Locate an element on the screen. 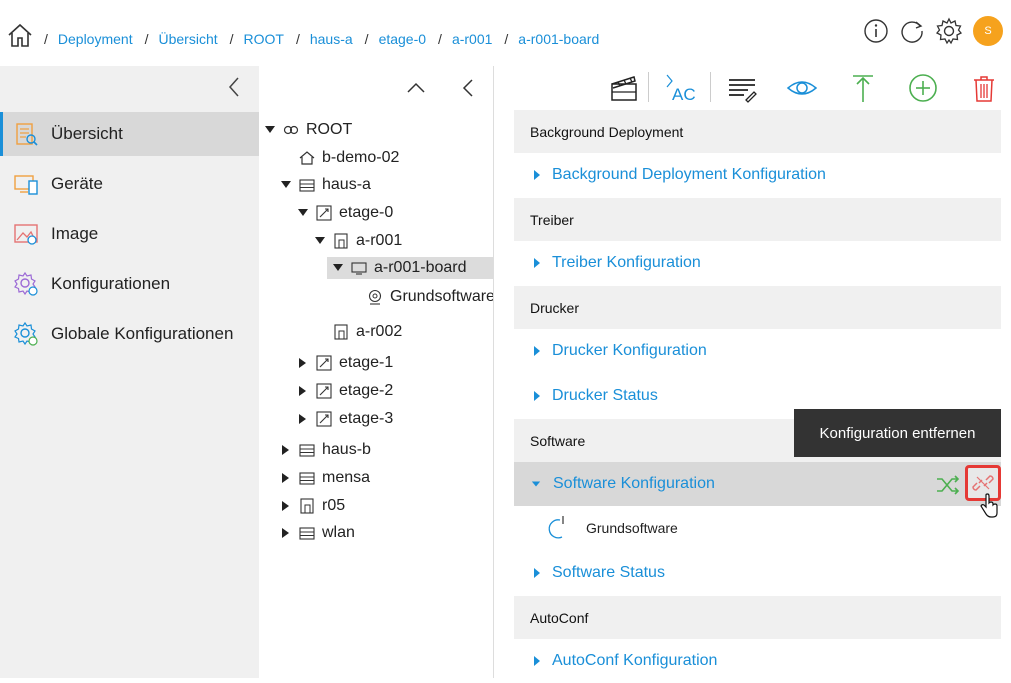 This screenshot has width=1011, height=683. tree-node-haus-b: haus-b is located at coordinates (325, 450).